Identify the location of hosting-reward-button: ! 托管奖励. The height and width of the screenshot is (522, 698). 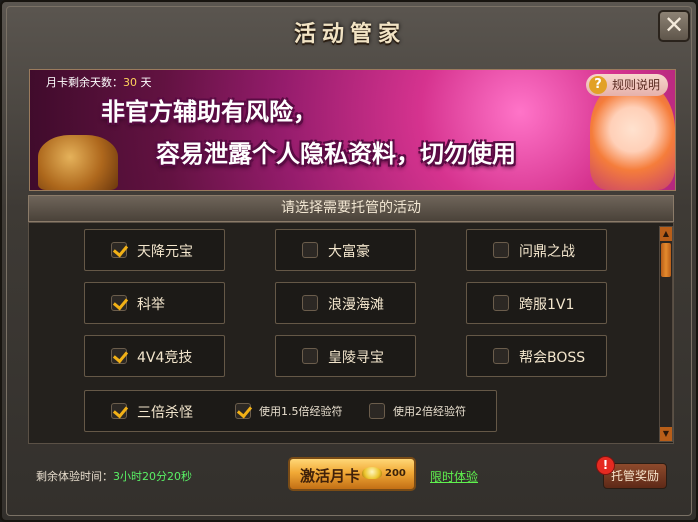
(631, 472).